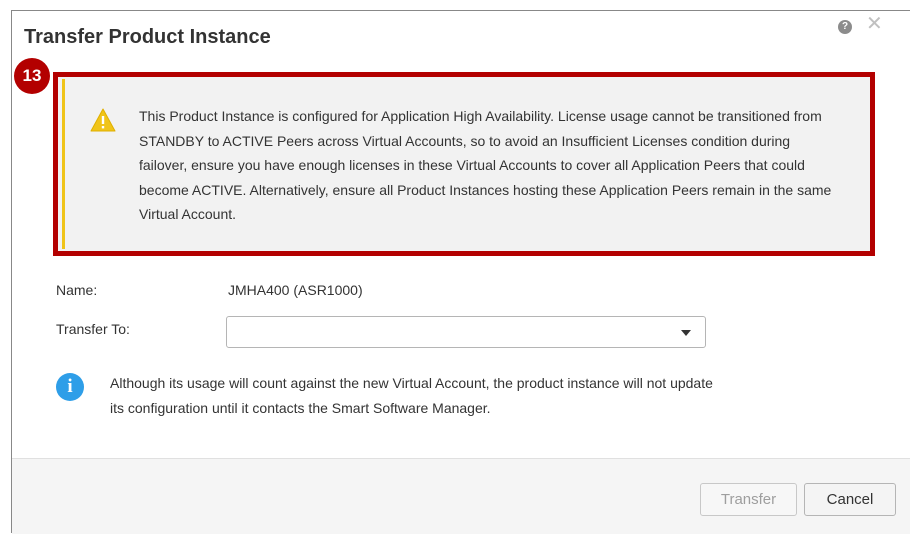 Image resolution: width=910 pixels, height=534 pixels. What do you see at coordinates (103, 120) in the screenshot?
I see `warning-triangle-icon` at bounding box center [103, 120].